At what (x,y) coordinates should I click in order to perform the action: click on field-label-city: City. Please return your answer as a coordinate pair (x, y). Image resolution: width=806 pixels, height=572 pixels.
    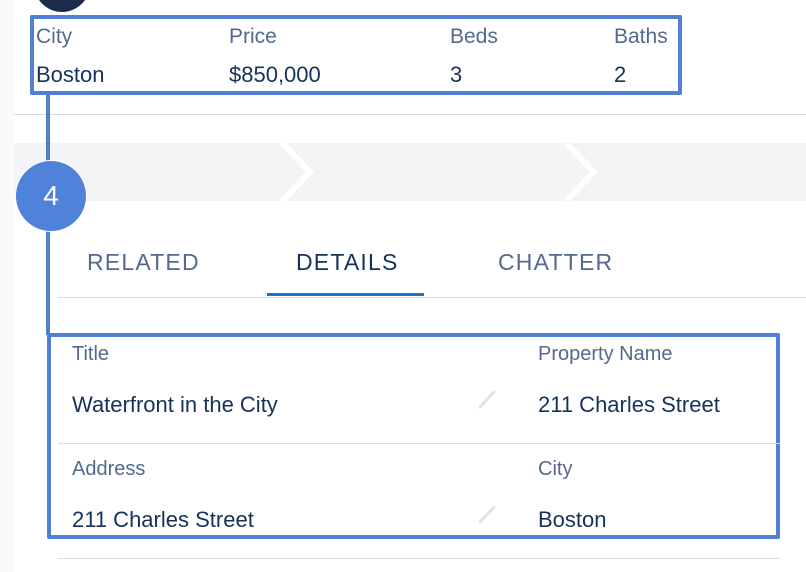
    Looking at the image, I should click on (555, 469).